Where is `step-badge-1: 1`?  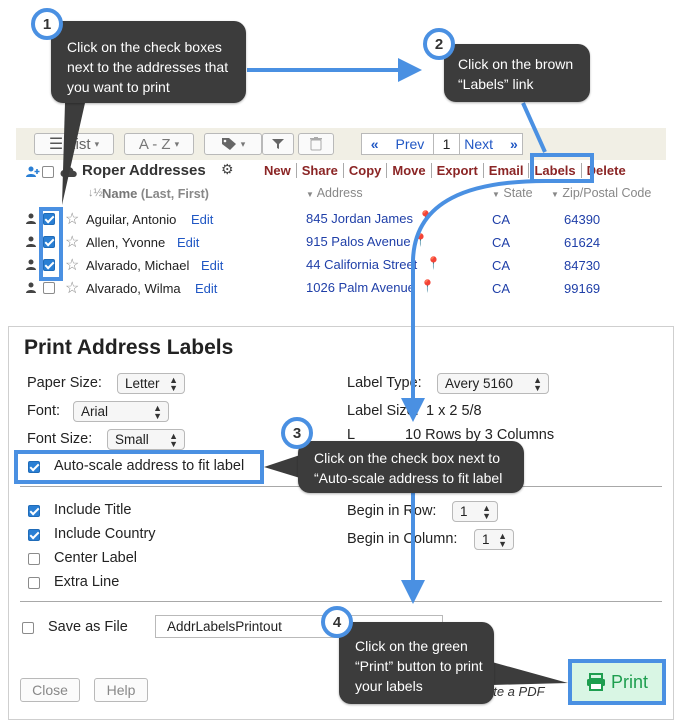
step-badge-1: 1 is located at coordinates (47, 24).